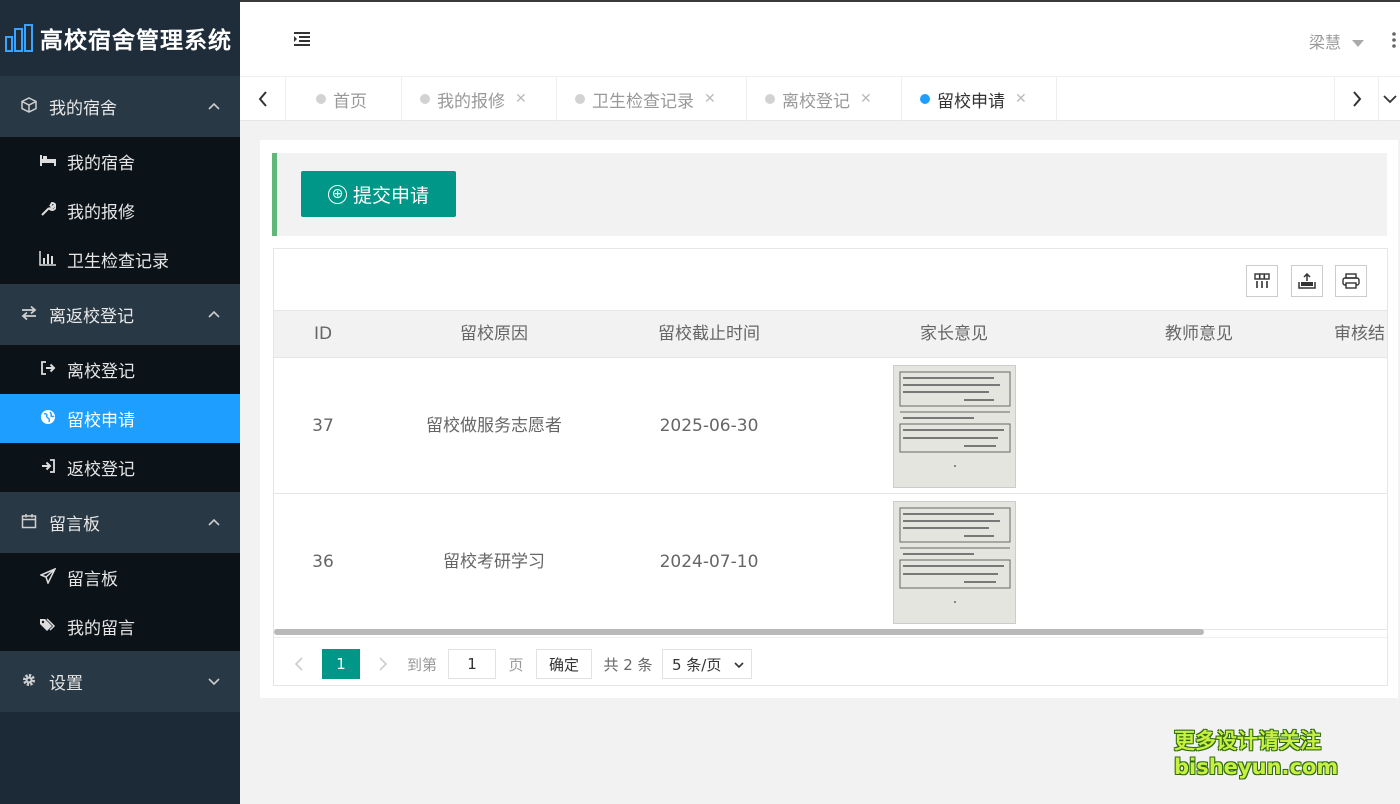 This screenshot has width=1400, height=804. I want to click on column-header: 留校截止时间, so click(709, 334).